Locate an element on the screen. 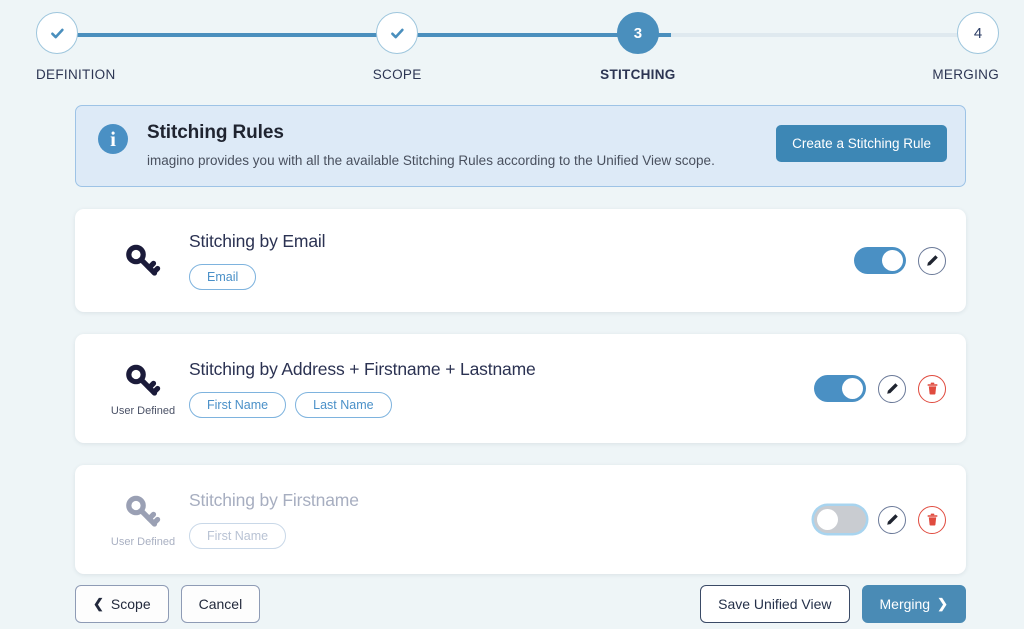 The height and width of the screenshot is (637, 1024). rule-icon-column is located at coordinates (143, 261).